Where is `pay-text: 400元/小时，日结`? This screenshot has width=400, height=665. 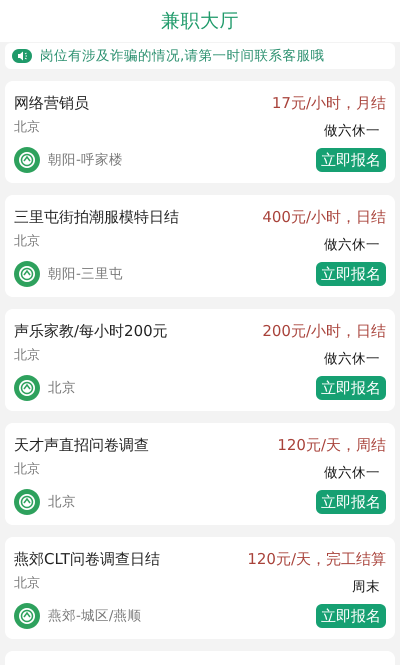
pay-text: 400元/小时，日结 is located at coordinates (324, 217).